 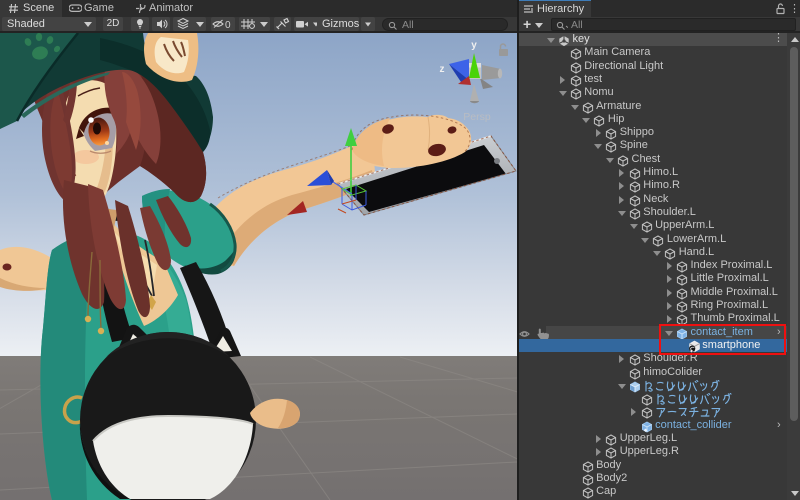 I want to click on svg-text: 0, so click(x=228, y=25).